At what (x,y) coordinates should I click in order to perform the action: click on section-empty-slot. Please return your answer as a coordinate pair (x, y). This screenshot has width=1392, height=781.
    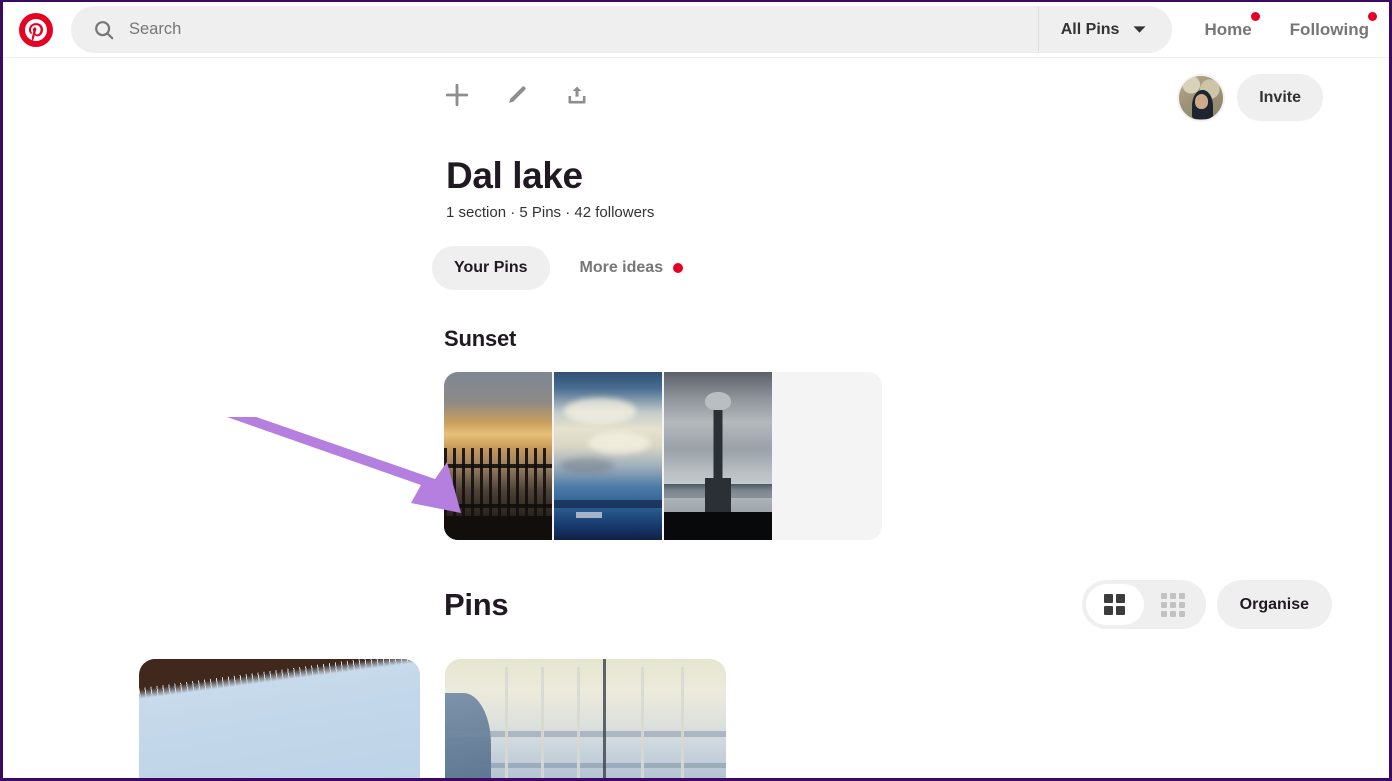
    Looking at the image, I should click on (828, 456).